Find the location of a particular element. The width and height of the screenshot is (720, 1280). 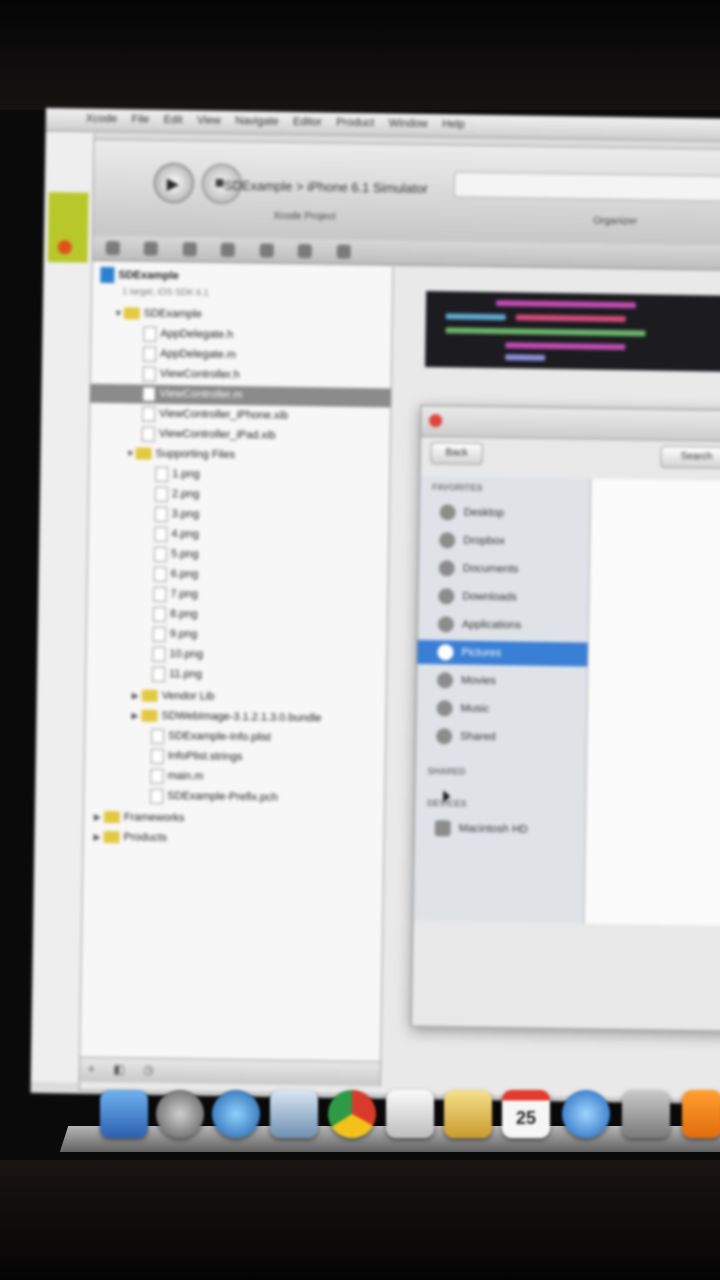

file-row: ViewController_iPhone.xib is located at coordinates (215, 415).